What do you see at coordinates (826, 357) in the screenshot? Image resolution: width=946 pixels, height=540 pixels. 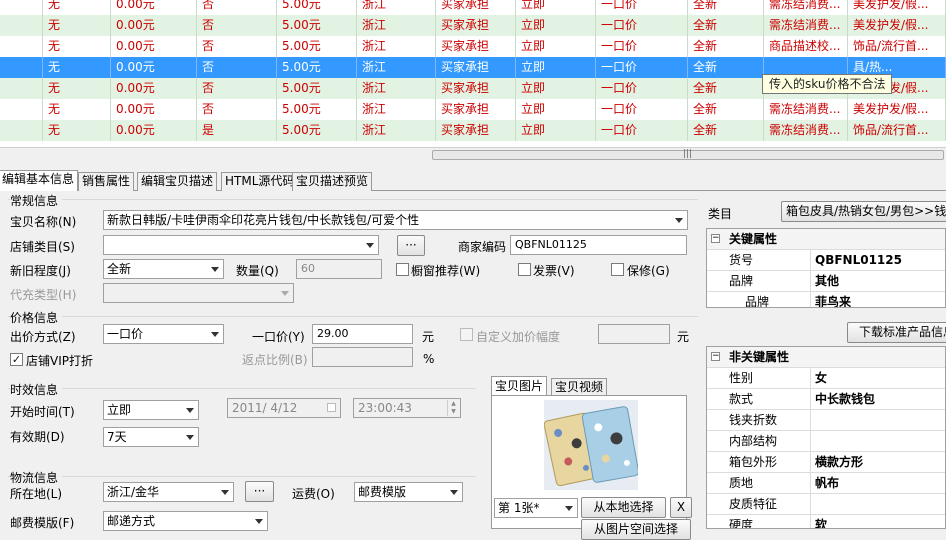 I see `nonkey-props-header: − 非关键属性` at bounding box center [826, 357].